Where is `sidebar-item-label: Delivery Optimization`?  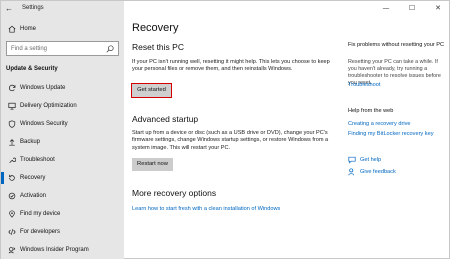
sidebar-item-label: Delivery Optimization is located at coordinates (48, 106).